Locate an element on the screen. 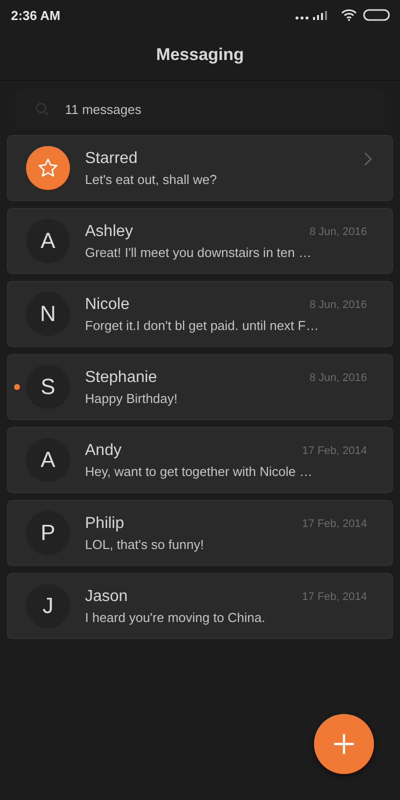 The width and height of the screenshot is (400, 800). screen-title: Messaging is located at coordinates (200, 55).